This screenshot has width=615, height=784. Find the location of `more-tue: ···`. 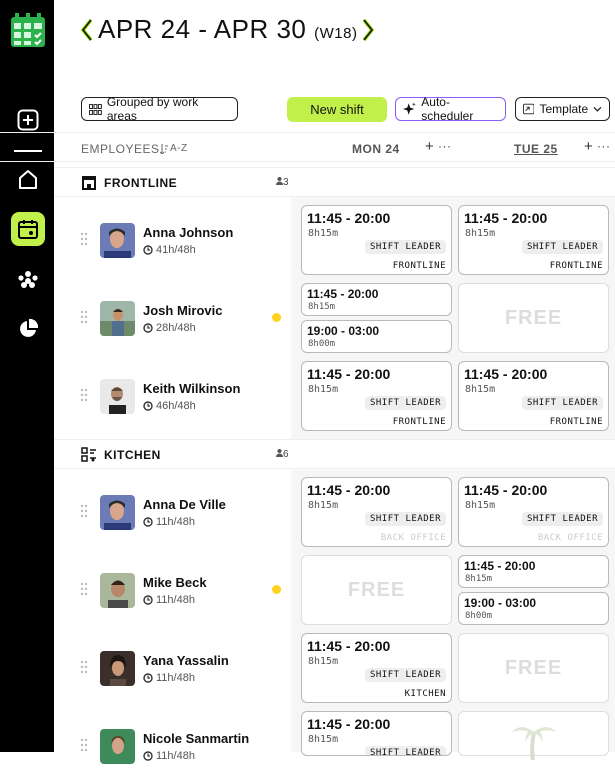

more-tue: ··· is located at coordinates (604, 146).